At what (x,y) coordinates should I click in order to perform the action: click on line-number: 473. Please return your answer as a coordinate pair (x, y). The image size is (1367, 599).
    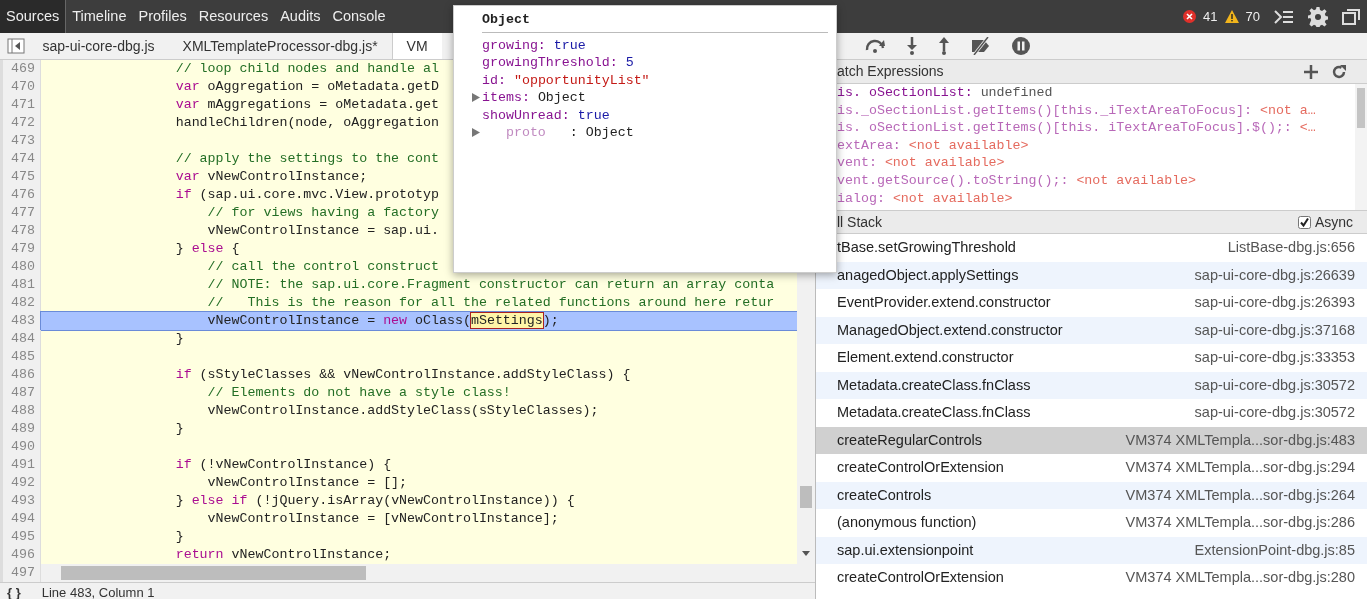
    Looking at the image, I should click on (22, 141).